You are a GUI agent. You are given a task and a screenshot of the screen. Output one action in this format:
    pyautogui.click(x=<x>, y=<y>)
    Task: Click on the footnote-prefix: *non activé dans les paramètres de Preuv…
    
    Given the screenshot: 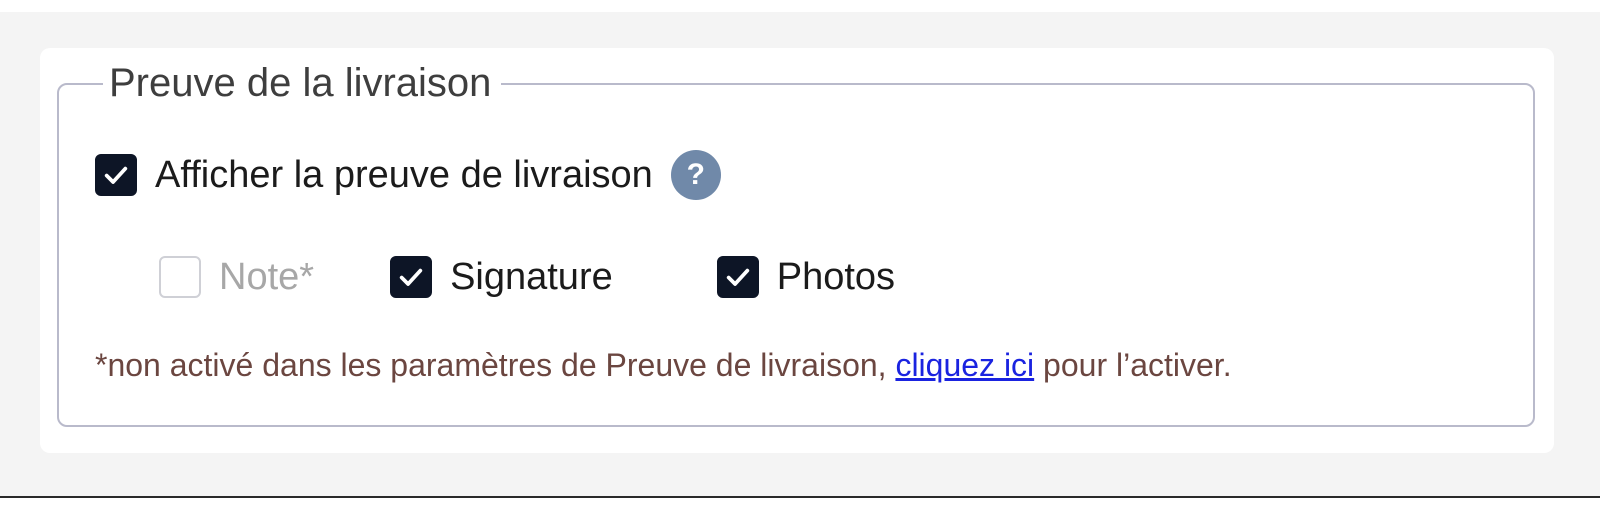 What is the action you would take?
    pyautogui.click(x=495, y=365)
    